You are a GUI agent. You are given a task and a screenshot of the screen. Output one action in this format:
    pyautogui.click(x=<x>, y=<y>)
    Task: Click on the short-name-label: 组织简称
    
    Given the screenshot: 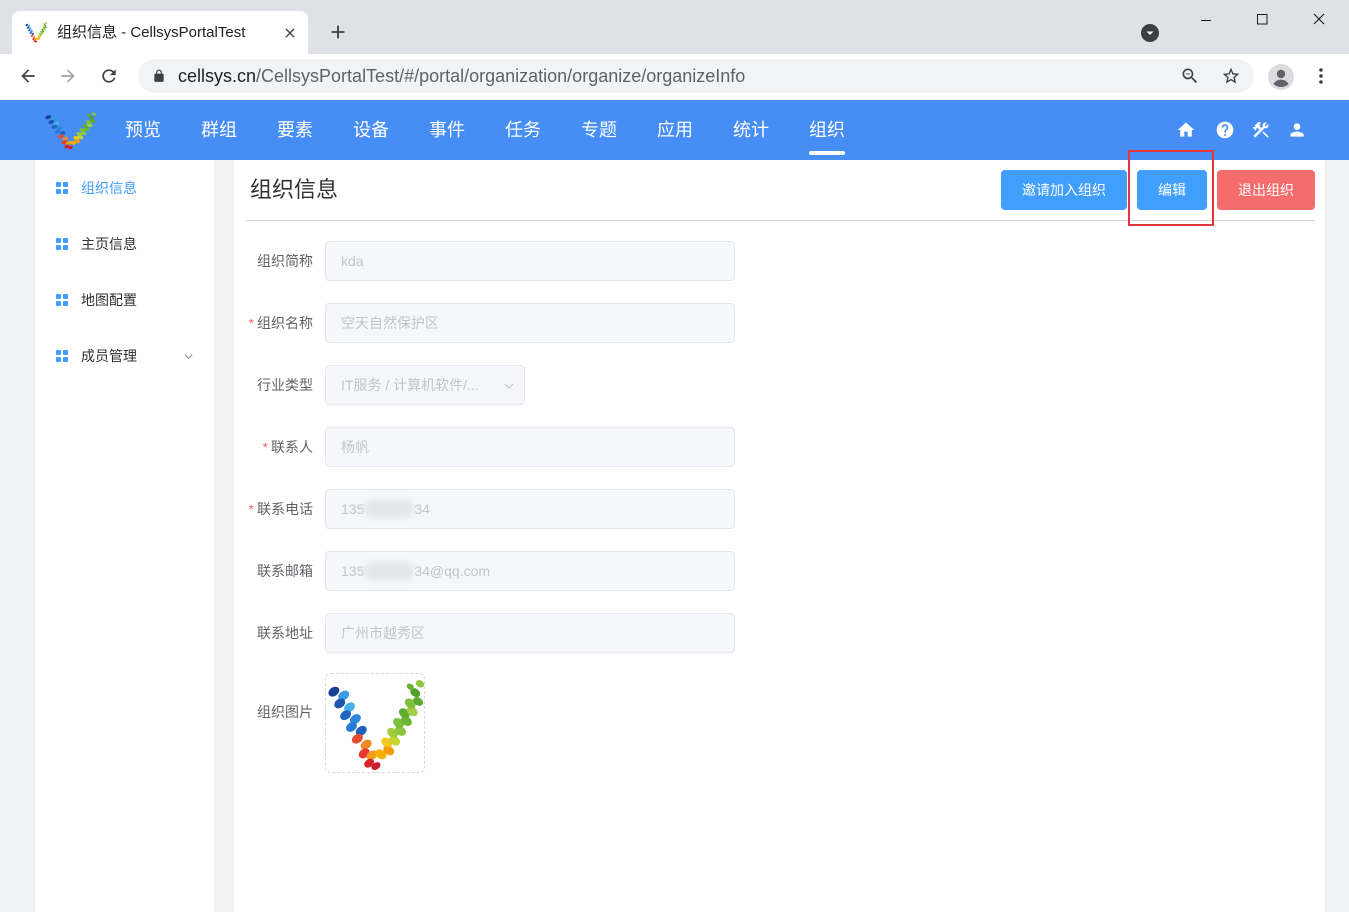 What is the action you would take?
    pyautogui.click(x=274, y=261)
    